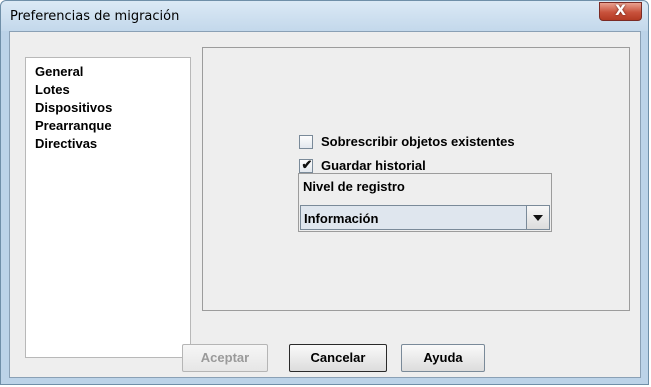 The width and height of the screenshot is (651, 387). Describe the element at coordinates (225, 358) in the screenshot. I see `accept-button: Aceptar` at that location.